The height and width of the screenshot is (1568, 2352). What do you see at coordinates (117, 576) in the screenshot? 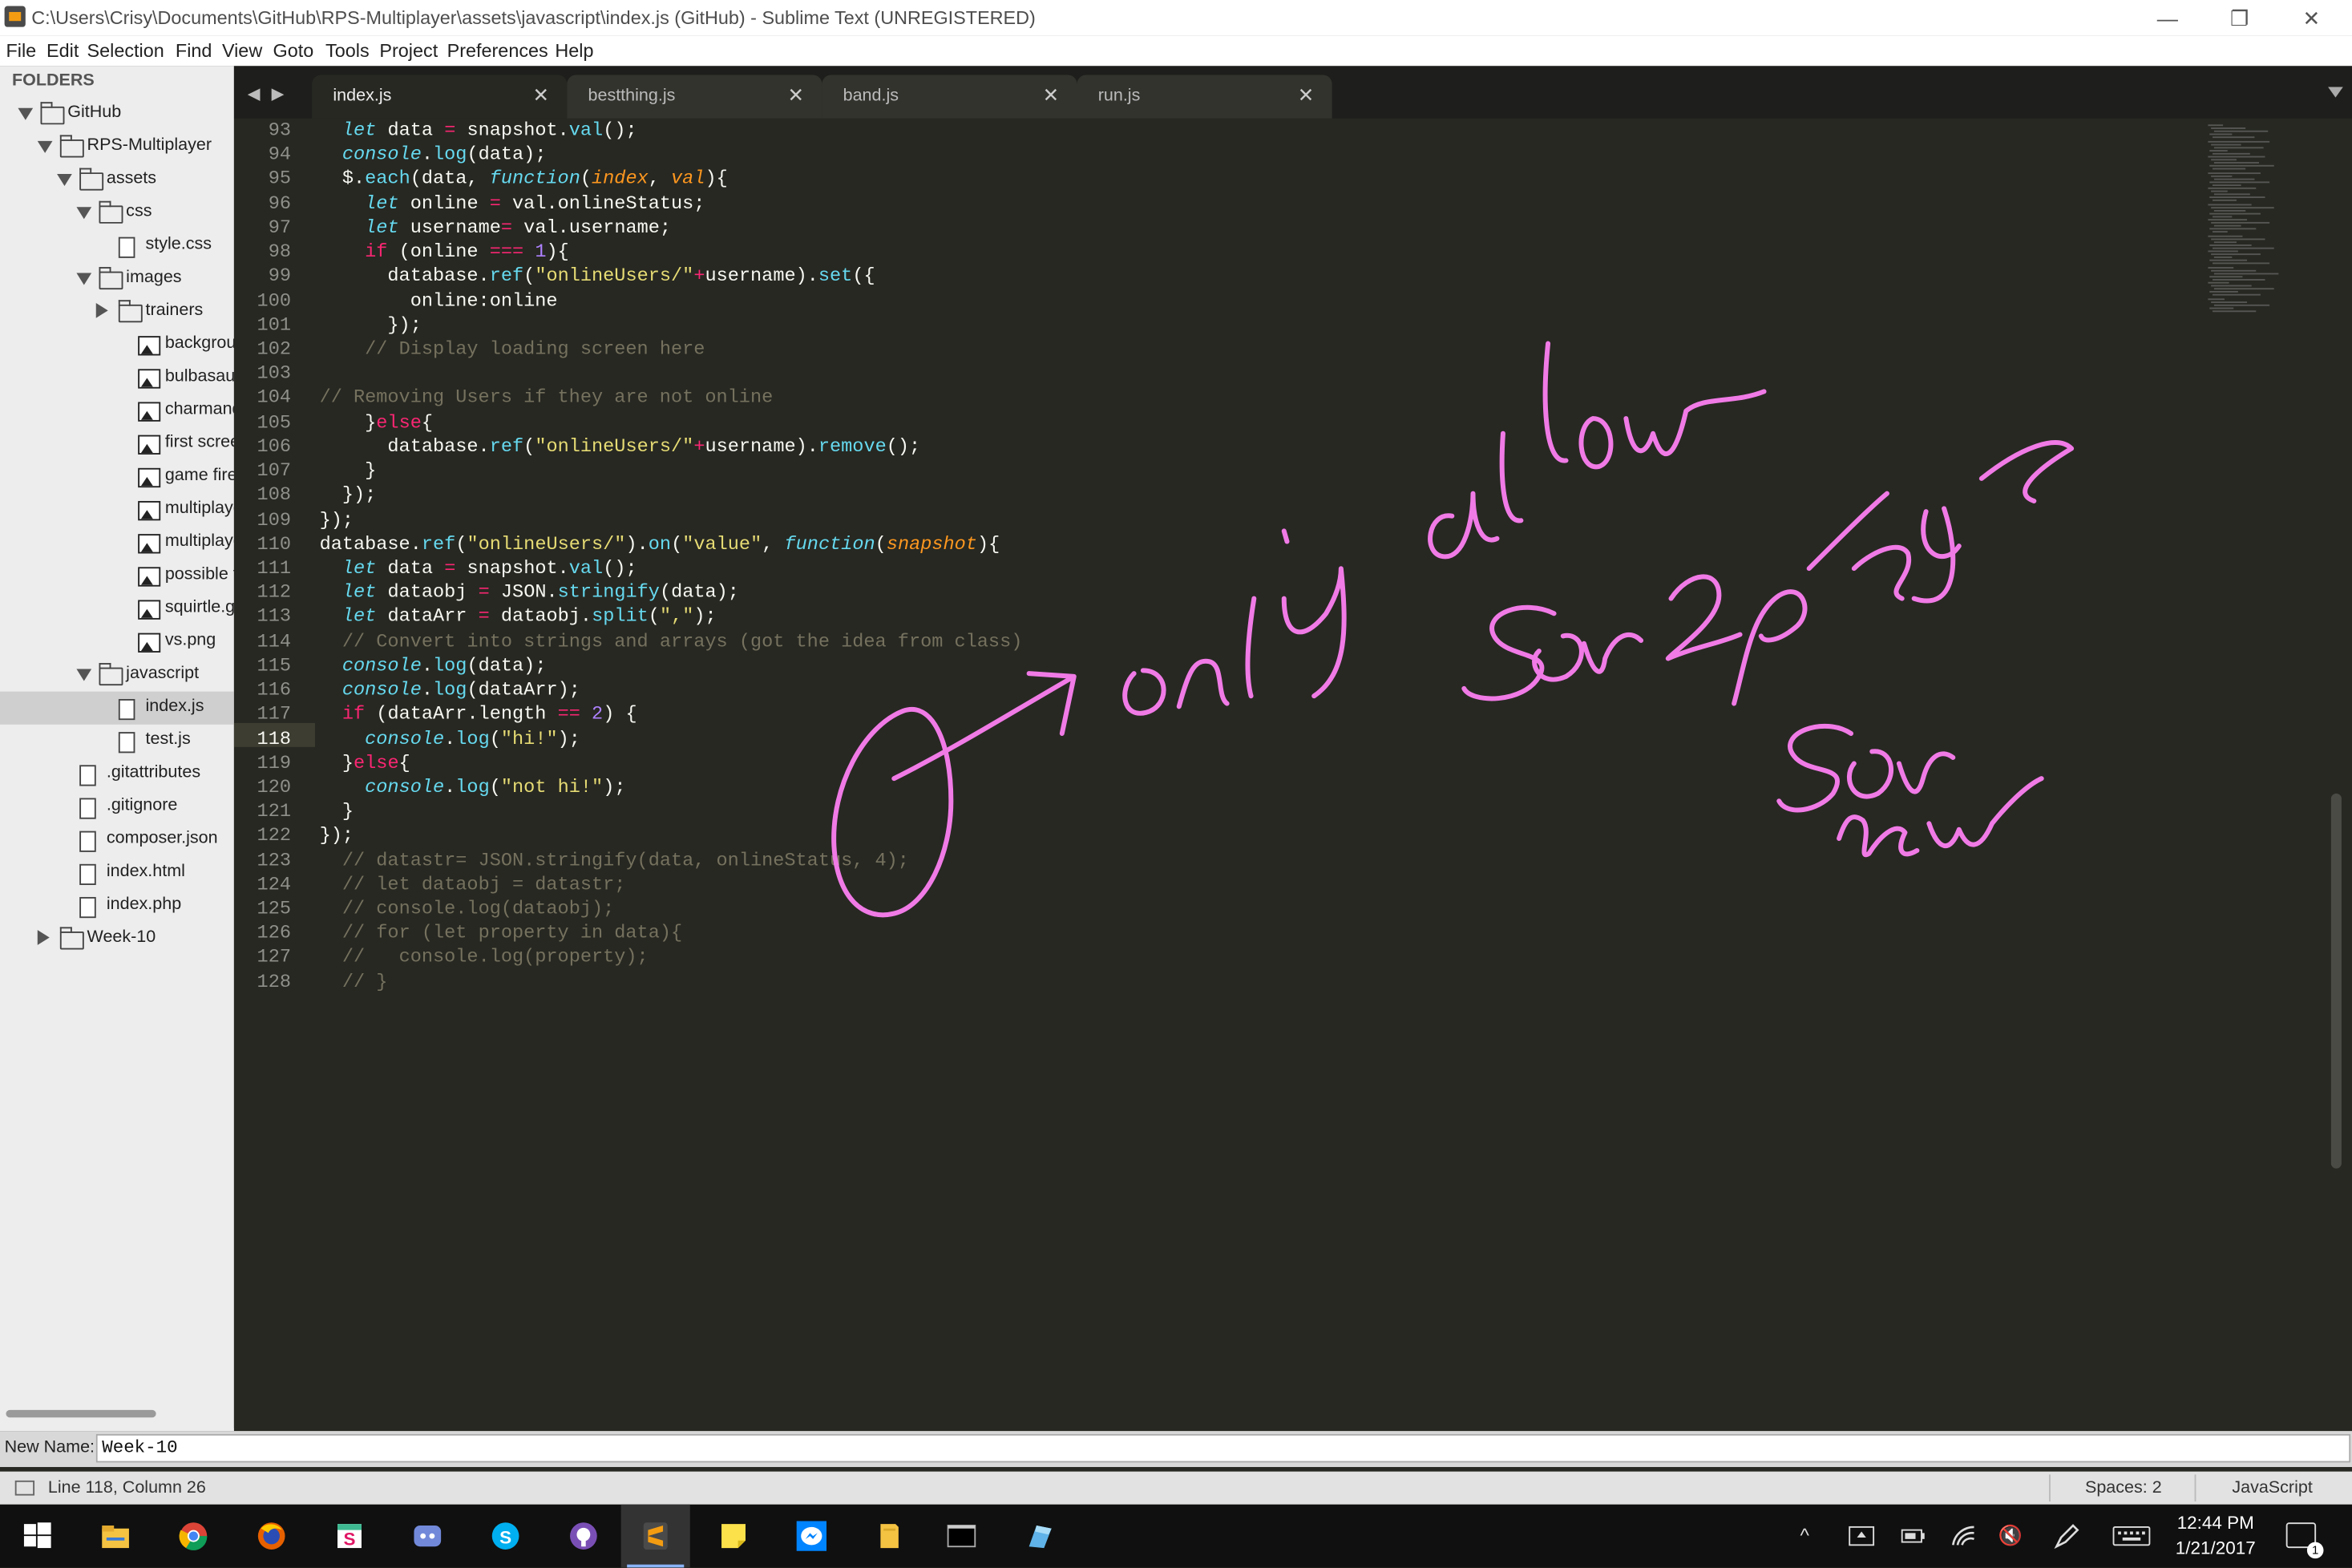
I see `tree-item-possible-fix1: possible fix1` at bounding box center [117, 576].